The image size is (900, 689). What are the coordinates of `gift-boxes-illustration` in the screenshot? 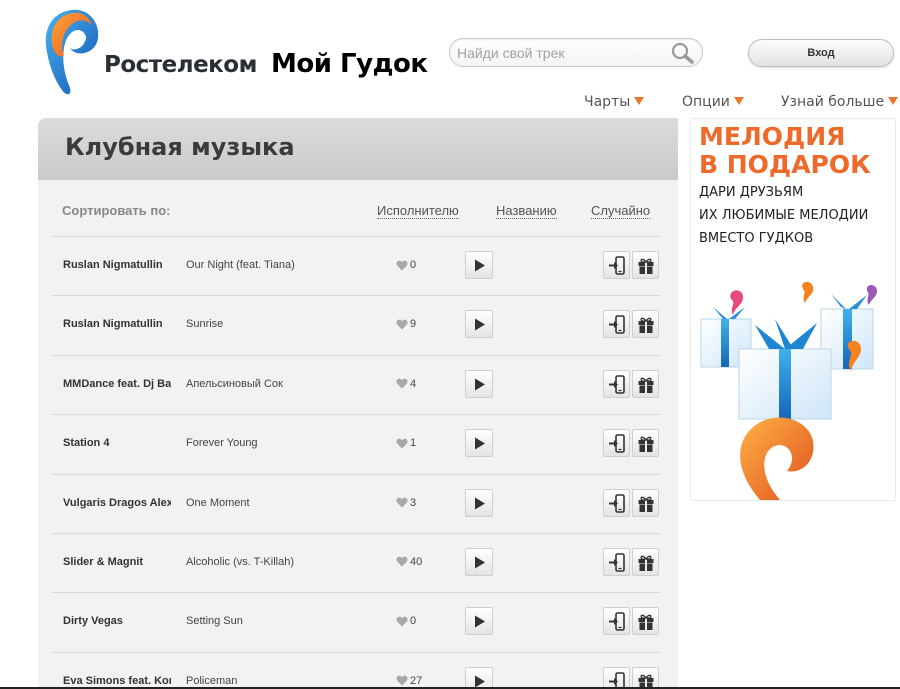 It's located at (788, 390).